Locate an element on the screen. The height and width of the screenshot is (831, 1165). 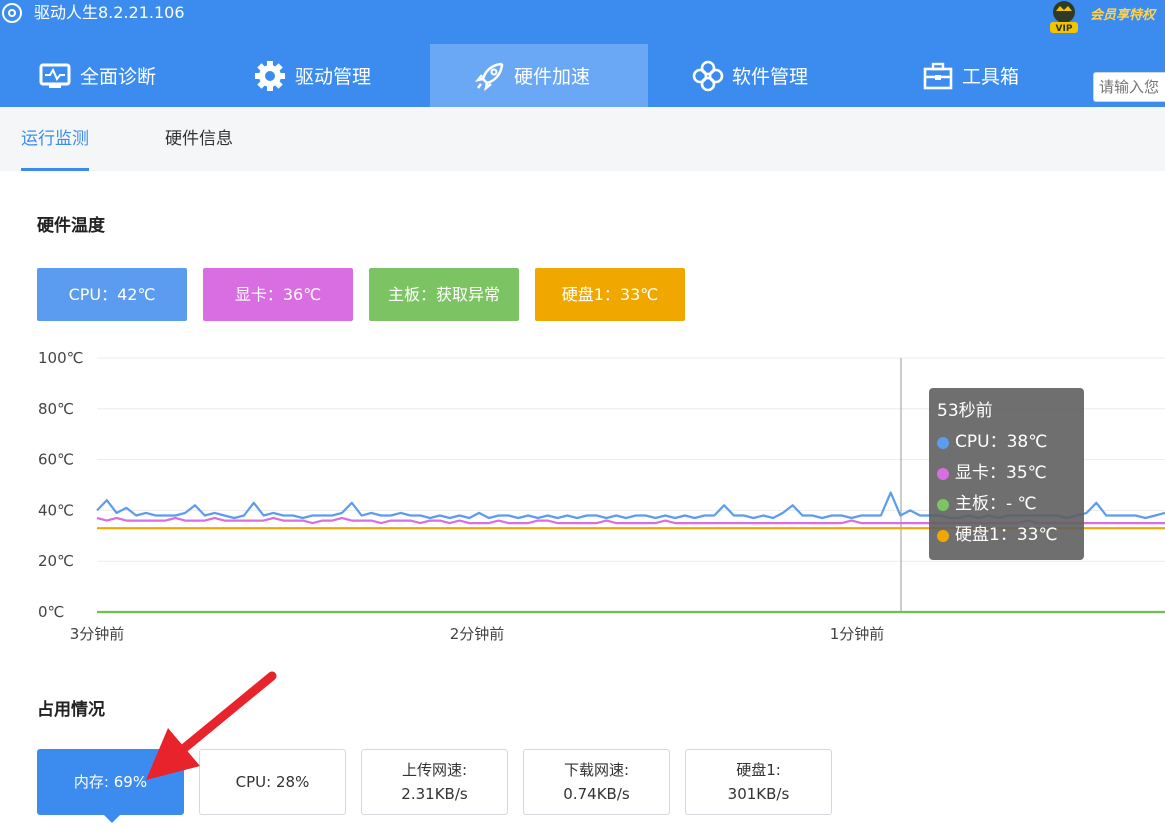
tooltip-row-gpu: 显卡：35℃ is located at coordinates (1010, 473).